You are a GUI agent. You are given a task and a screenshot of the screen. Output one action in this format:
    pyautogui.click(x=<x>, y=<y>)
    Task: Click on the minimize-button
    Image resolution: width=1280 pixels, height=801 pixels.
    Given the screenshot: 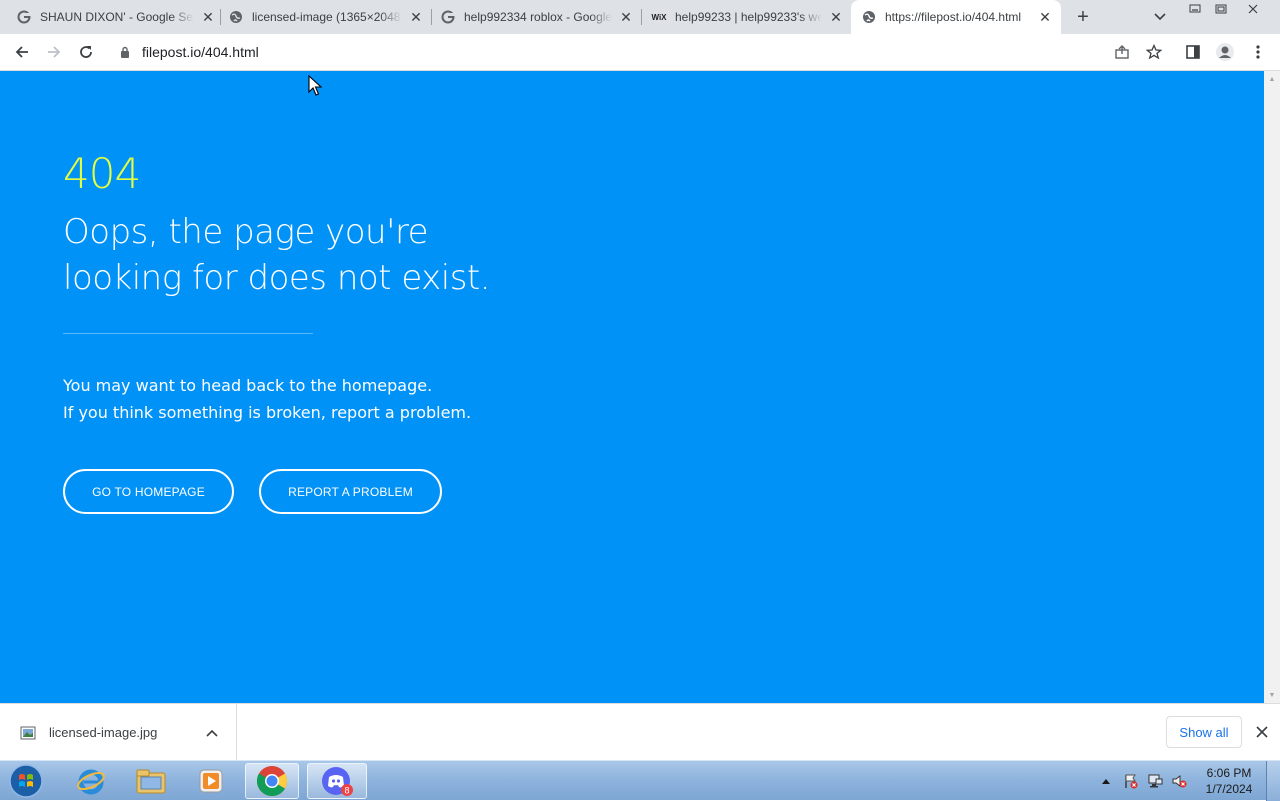 What is the action you would take?
    pyautogui.click(x=1195, y=9)
    